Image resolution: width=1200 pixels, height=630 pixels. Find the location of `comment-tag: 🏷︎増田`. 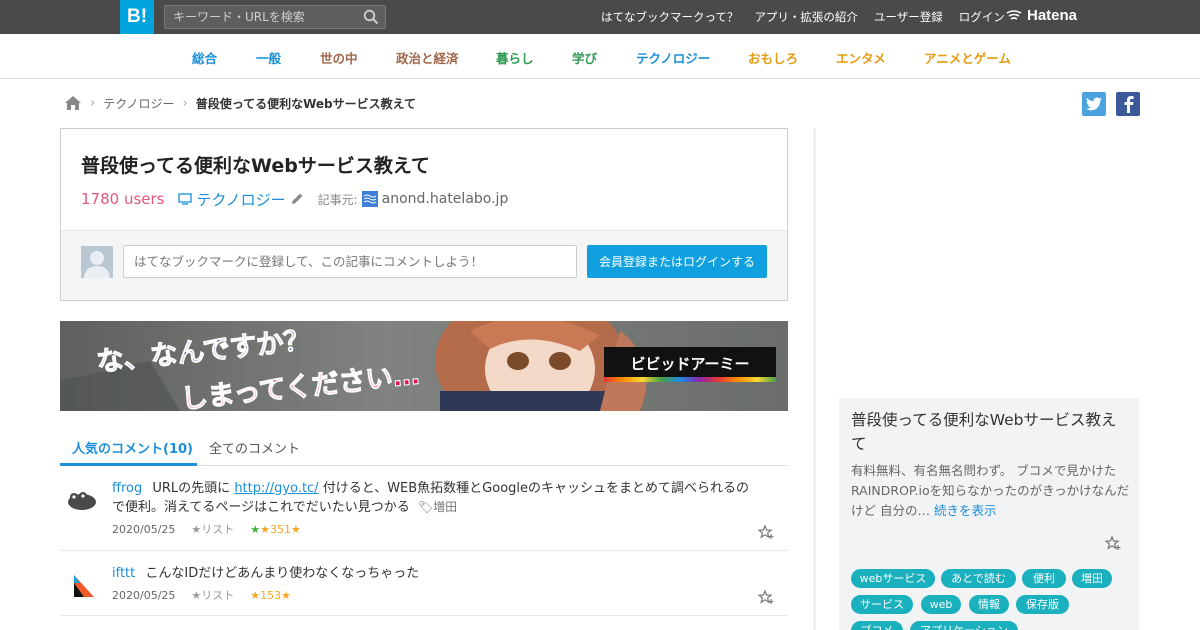

comment-tag: 🏷︎増田 is located at coordinates (437, 507).